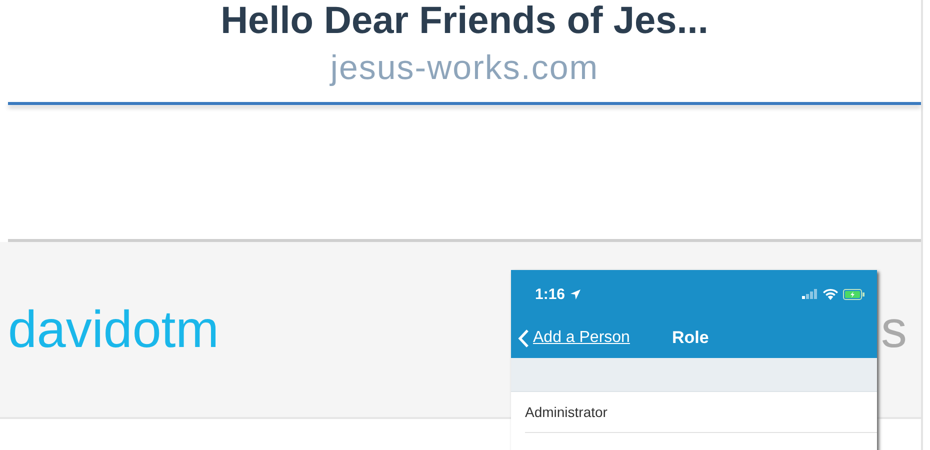 The height and width of the screenshot is (450, 930). Describe the element at coordinates (810, 294) in the screenshot. I see `signal-icon` at that location.